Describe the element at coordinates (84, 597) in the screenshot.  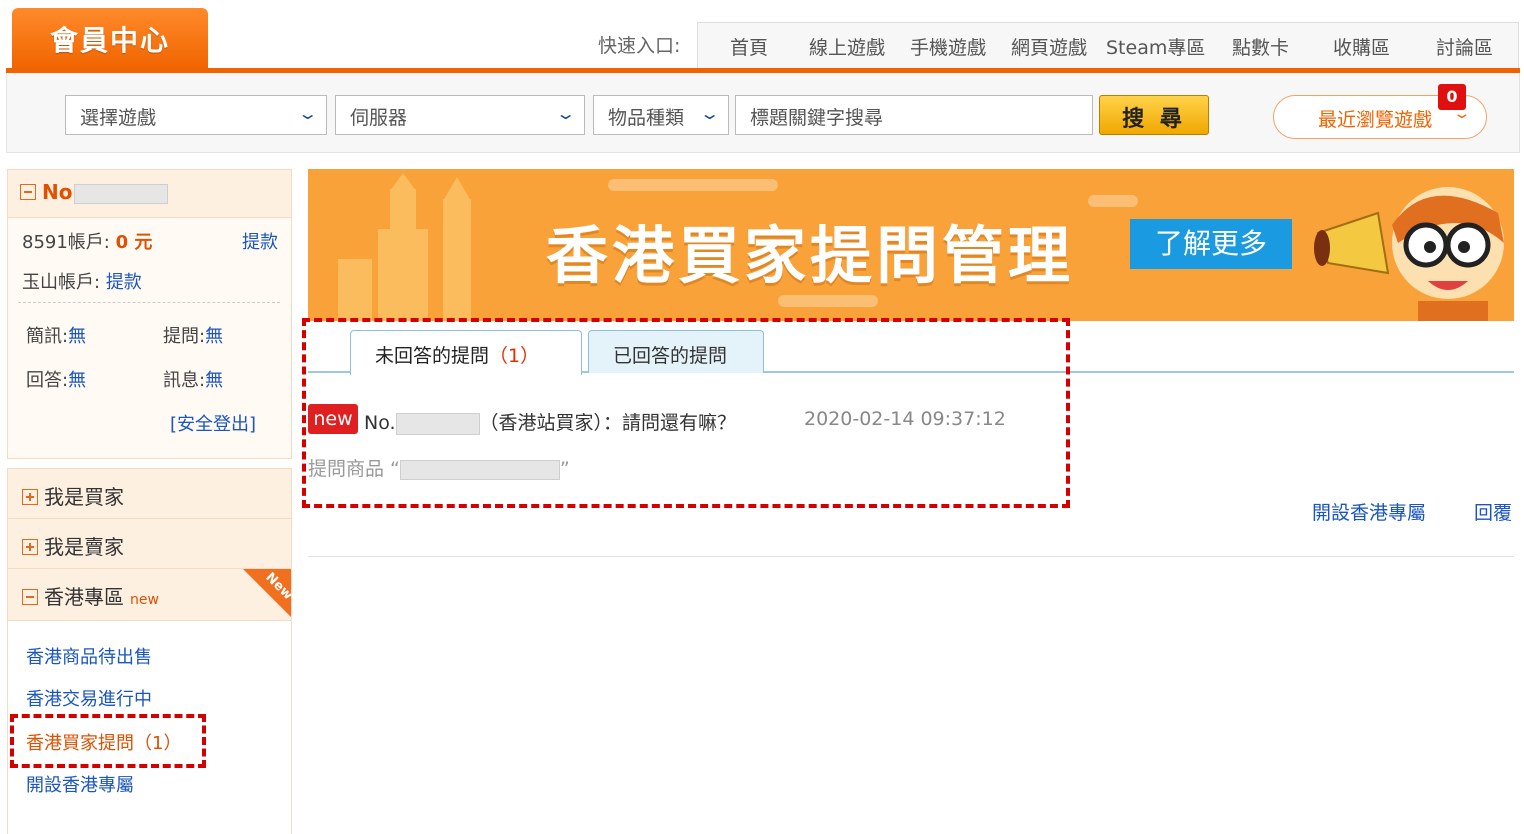
I see `menu-hk-zone-label: 香港專區` at that location.